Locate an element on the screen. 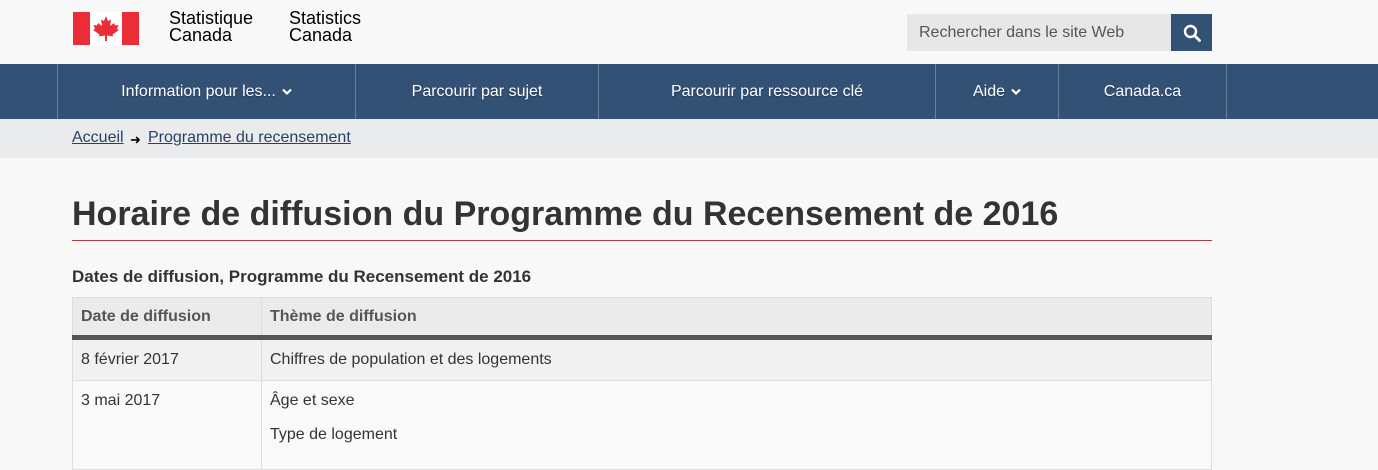 The image size is (1378, 470). signature-fr-line2: Canada is located at coordinates (201, 35).